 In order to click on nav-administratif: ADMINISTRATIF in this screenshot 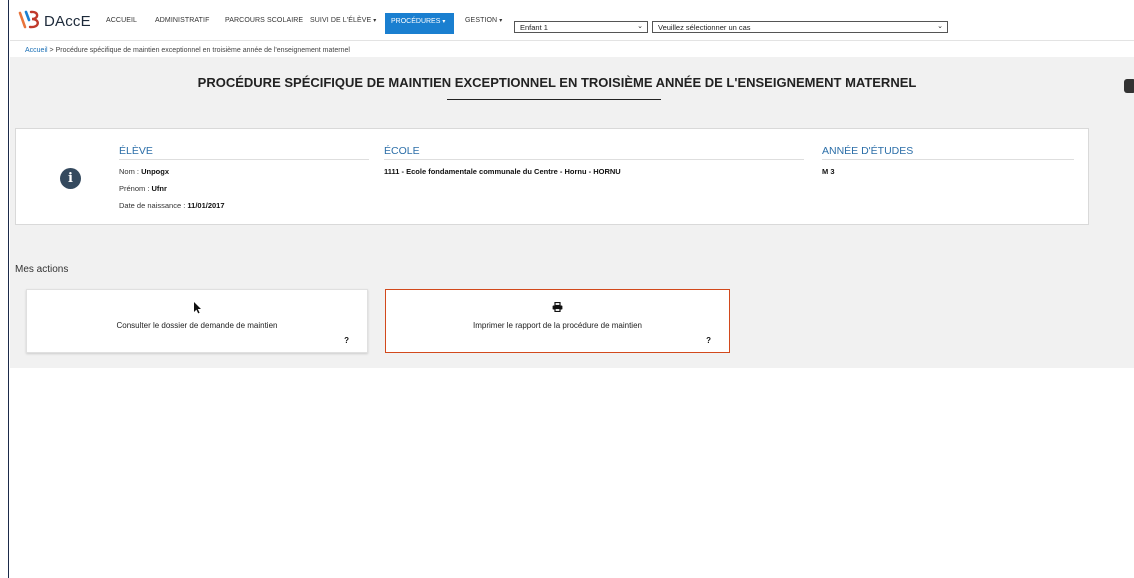, I will do `click(182, 20)`.